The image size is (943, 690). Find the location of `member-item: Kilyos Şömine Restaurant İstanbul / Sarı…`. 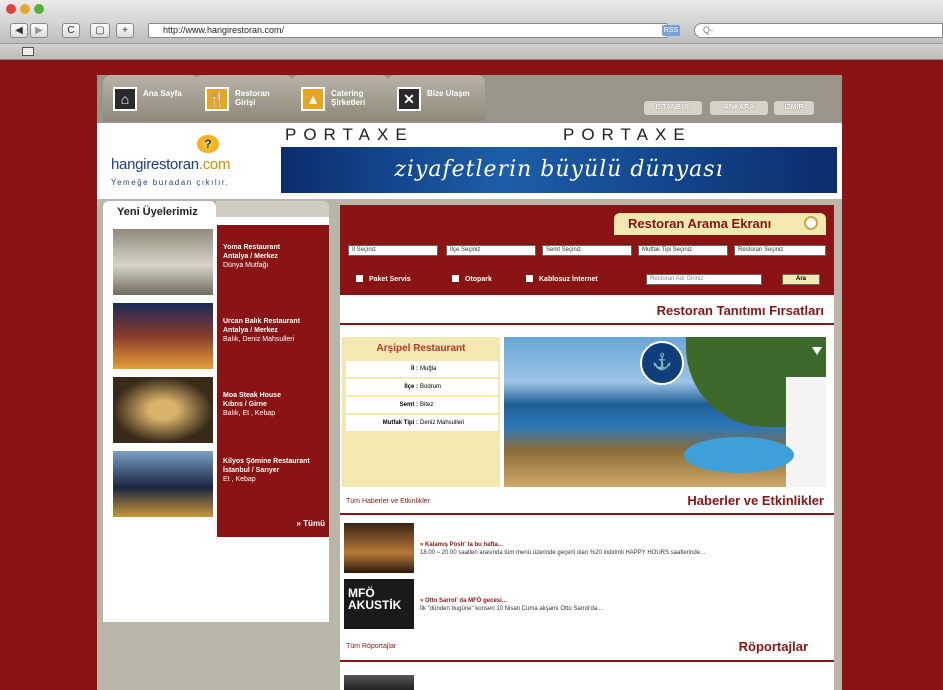

member-item: Kilyos Şömine Restaurant İstanbul / Sarı… is located at coordinates (216, 484).